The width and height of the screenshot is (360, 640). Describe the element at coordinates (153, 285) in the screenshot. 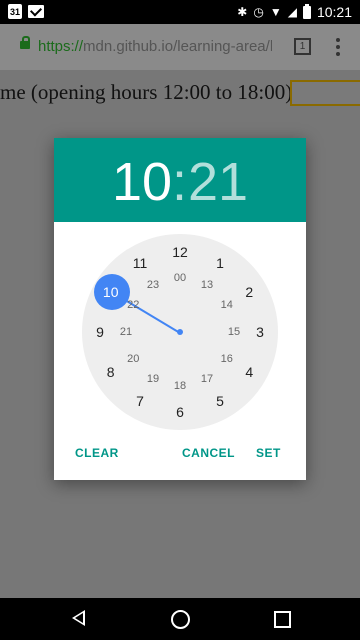

I see `clock-hour-23: 23` at that location.